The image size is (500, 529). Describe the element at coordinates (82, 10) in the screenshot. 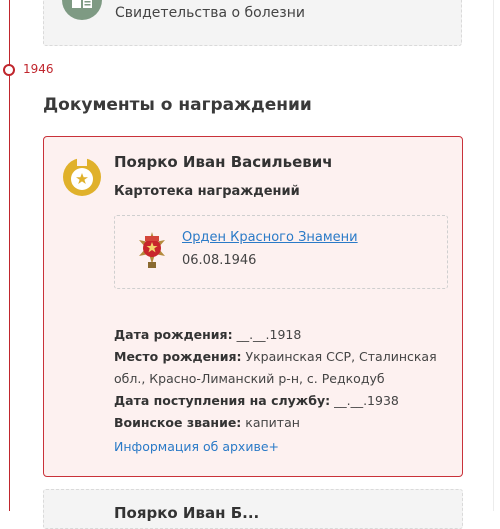

I see `hospital-document-icon` at that location.